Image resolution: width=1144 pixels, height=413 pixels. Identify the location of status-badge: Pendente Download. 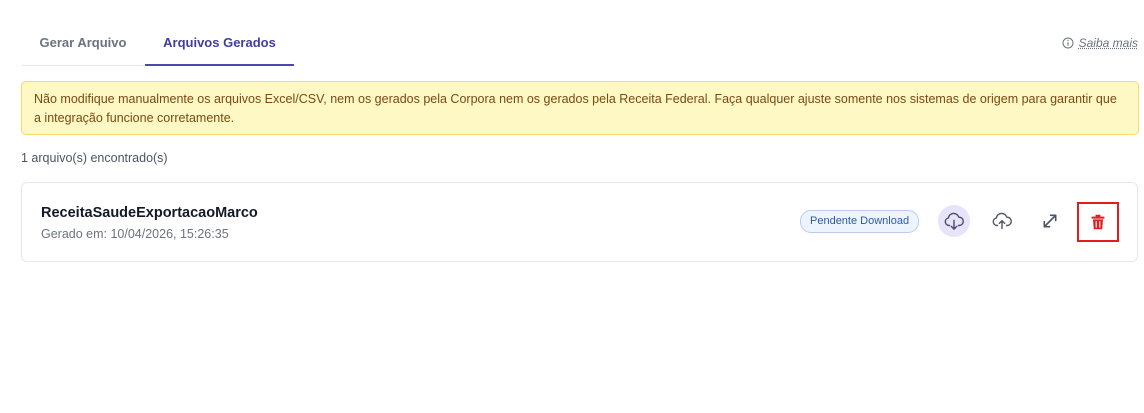
(860, 221).